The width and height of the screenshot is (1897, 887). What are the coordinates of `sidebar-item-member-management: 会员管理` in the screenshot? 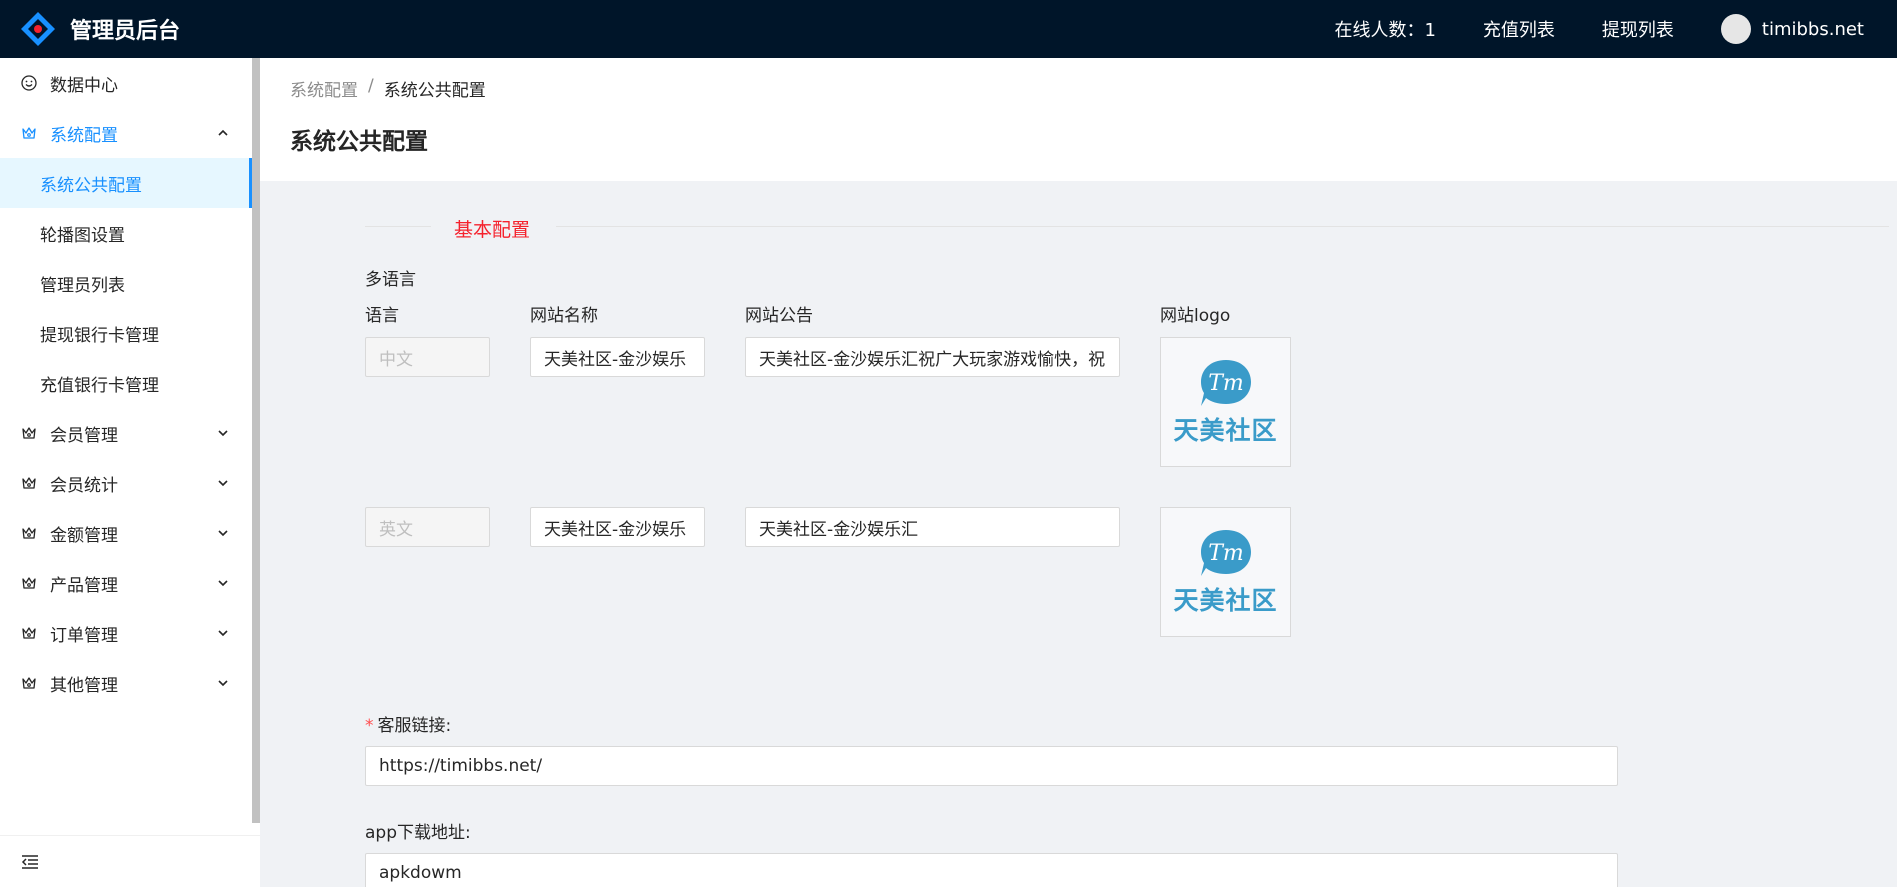 It's located at (126, 433).